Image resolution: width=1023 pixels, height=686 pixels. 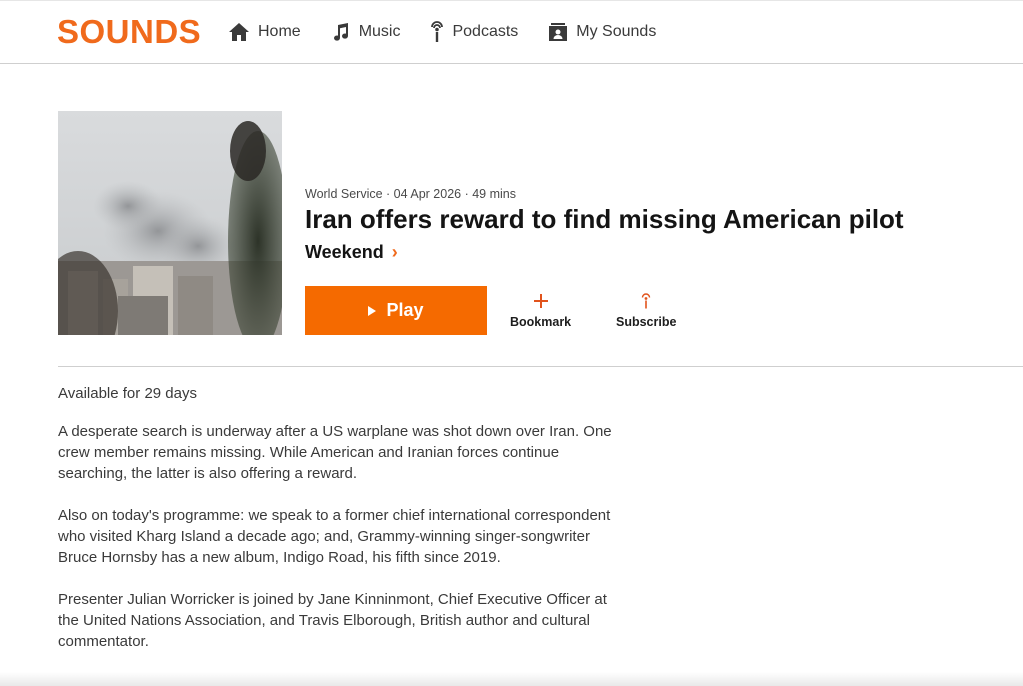 I want to click on nav-my-sounds: My Sounds, so click(x=602, y=32).